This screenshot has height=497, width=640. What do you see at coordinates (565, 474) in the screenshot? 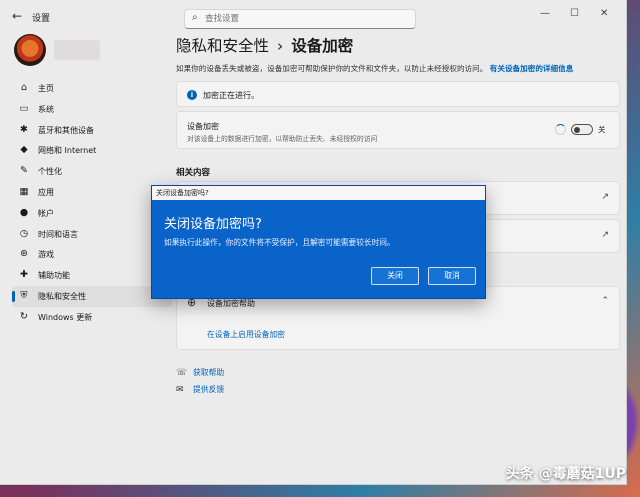
I see `watermark: 头条 @毒蘑菇1UP` at bounding box center [565, 474].